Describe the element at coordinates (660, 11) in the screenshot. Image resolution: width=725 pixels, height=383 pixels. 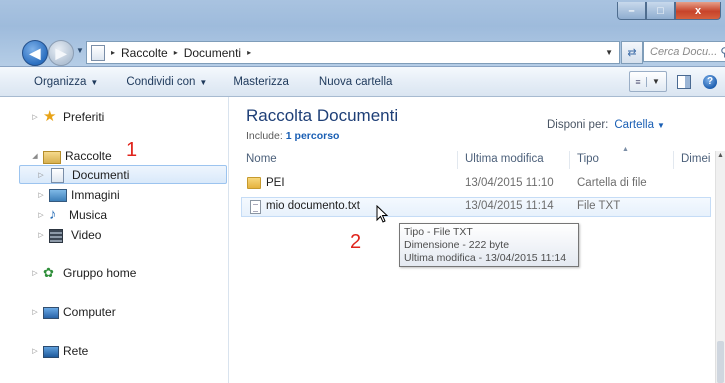
I see `maximize-button: □` at that location.